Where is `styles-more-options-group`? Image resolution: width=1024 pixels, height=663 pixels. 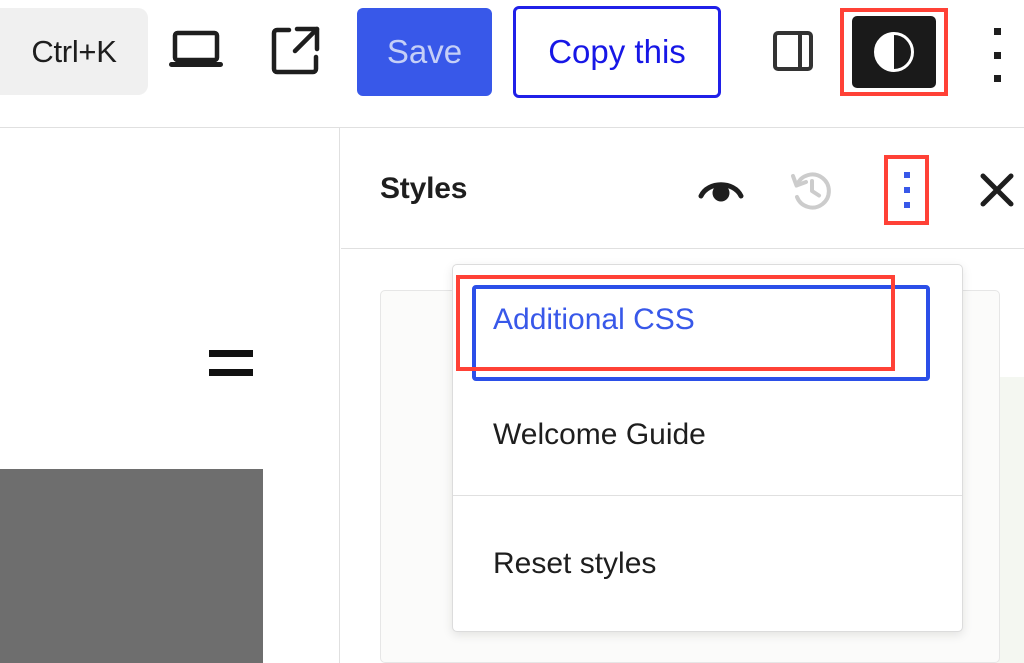 styles-more-options-group is located at coordinates (906, 190).